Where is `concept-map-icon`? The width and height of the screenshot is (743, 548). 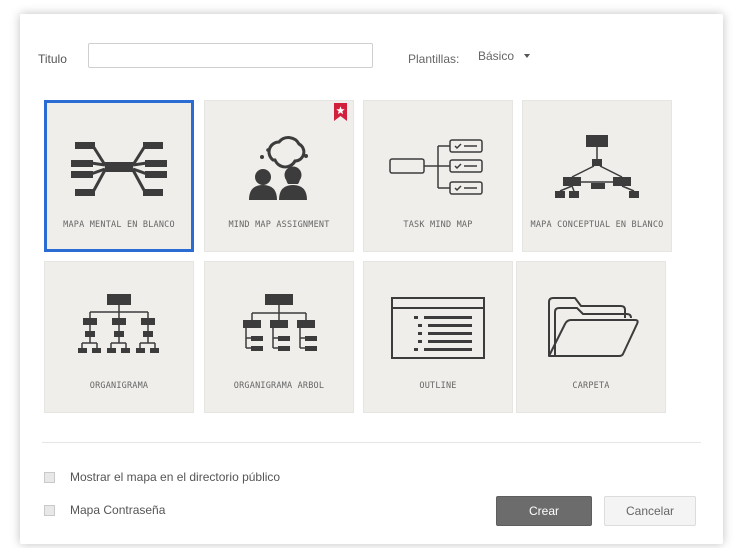 concept-map-icon is located at coordinates (597, 167).